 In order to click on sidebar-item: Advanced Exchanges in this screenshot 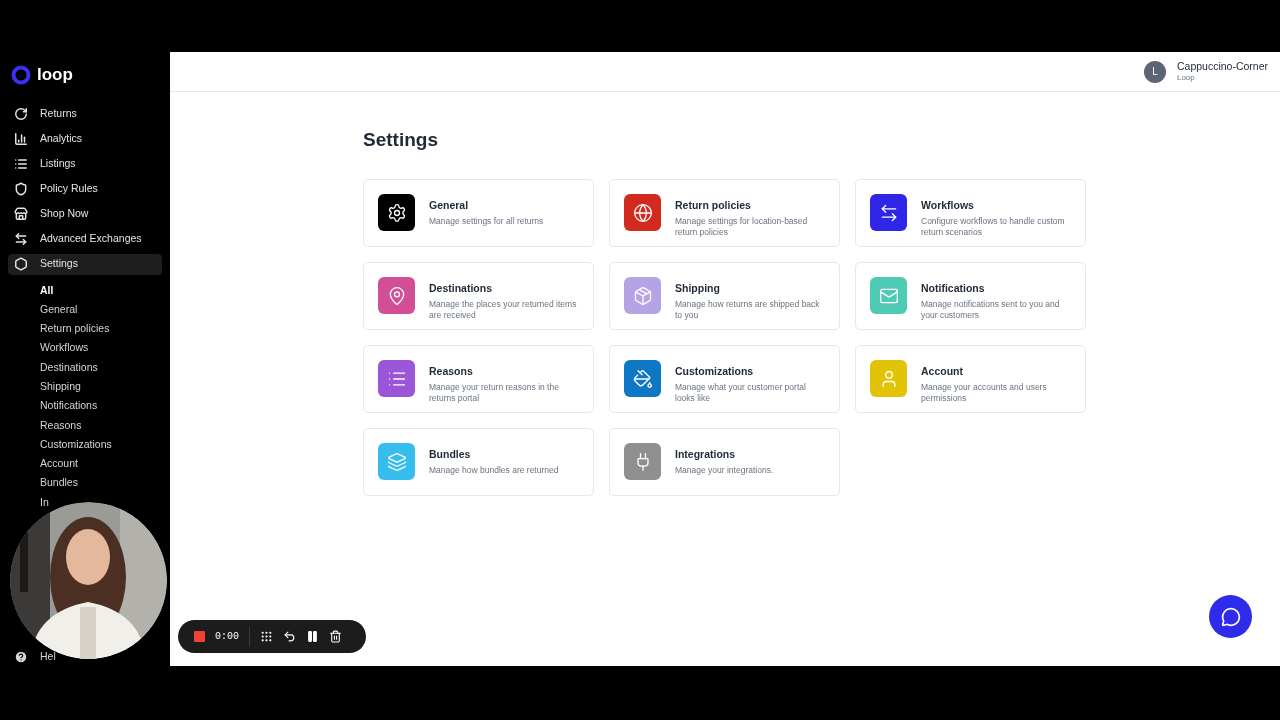, I will do `click(85, 239)`.